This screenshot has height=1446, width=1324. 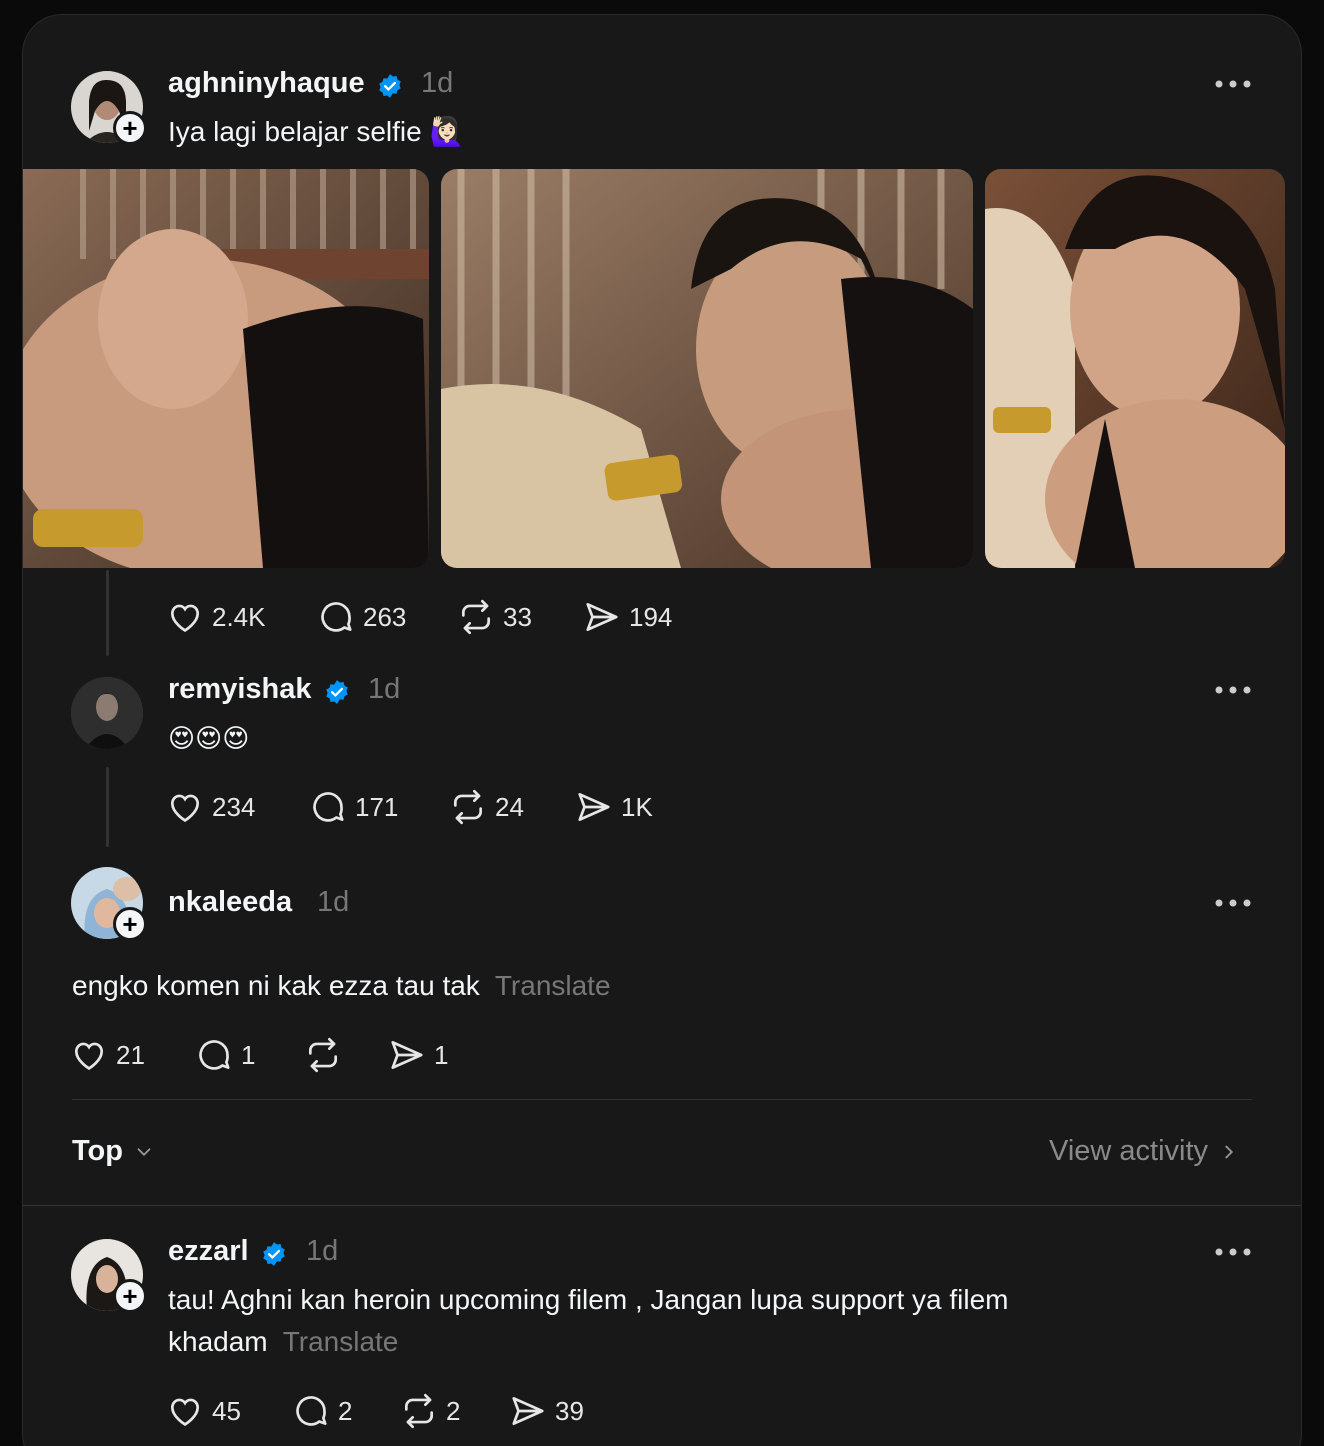 What do you see at coordinates (276, 985) in the screenshot?
I see `reply-text: engko komen ni kak ezza tau tak` at bounding box center [276, 985].